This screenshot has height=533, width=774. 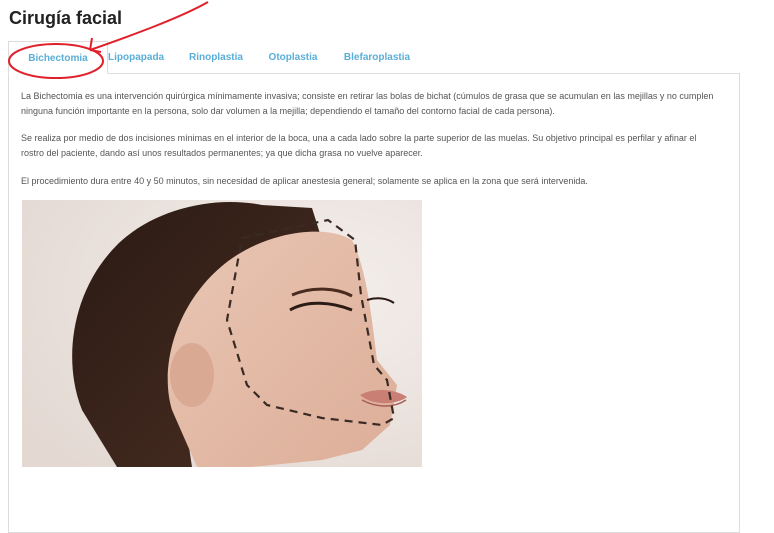 I want to click on tab-bichectomia: Bichectomia, so click(x=58, y=57).